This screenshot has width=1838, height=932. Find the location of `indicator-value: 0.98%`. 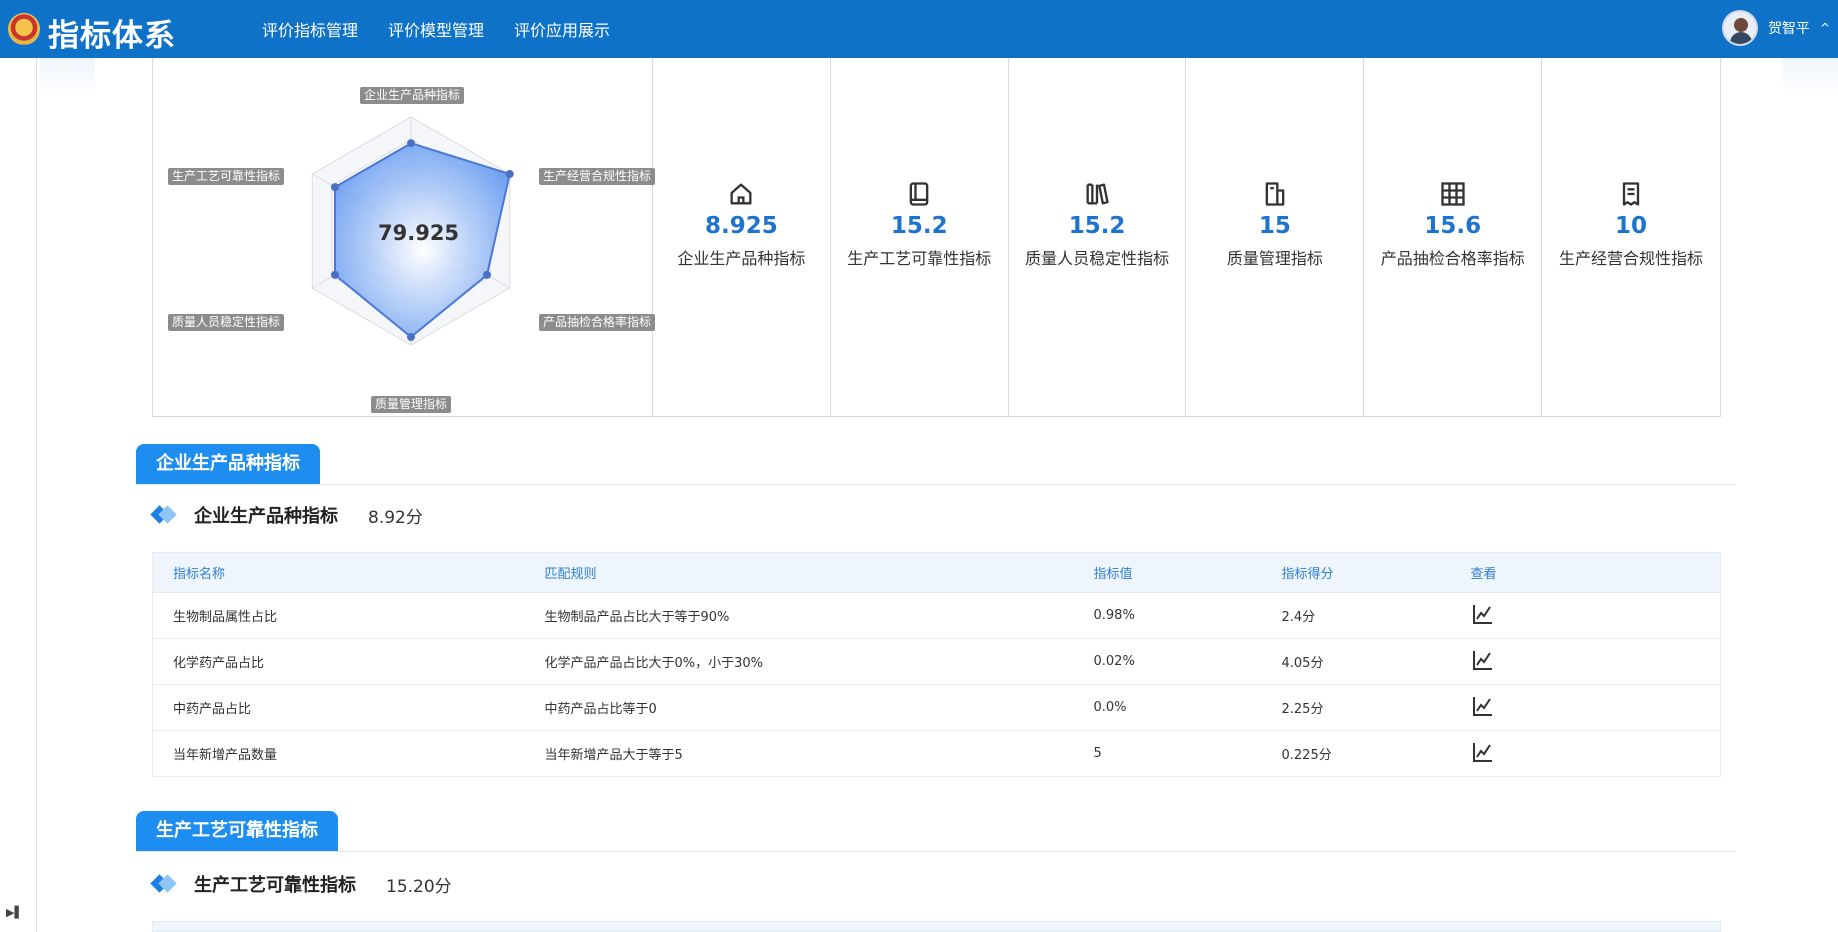

indicator-value: 0.98% is located at coordinates (1187, 615).